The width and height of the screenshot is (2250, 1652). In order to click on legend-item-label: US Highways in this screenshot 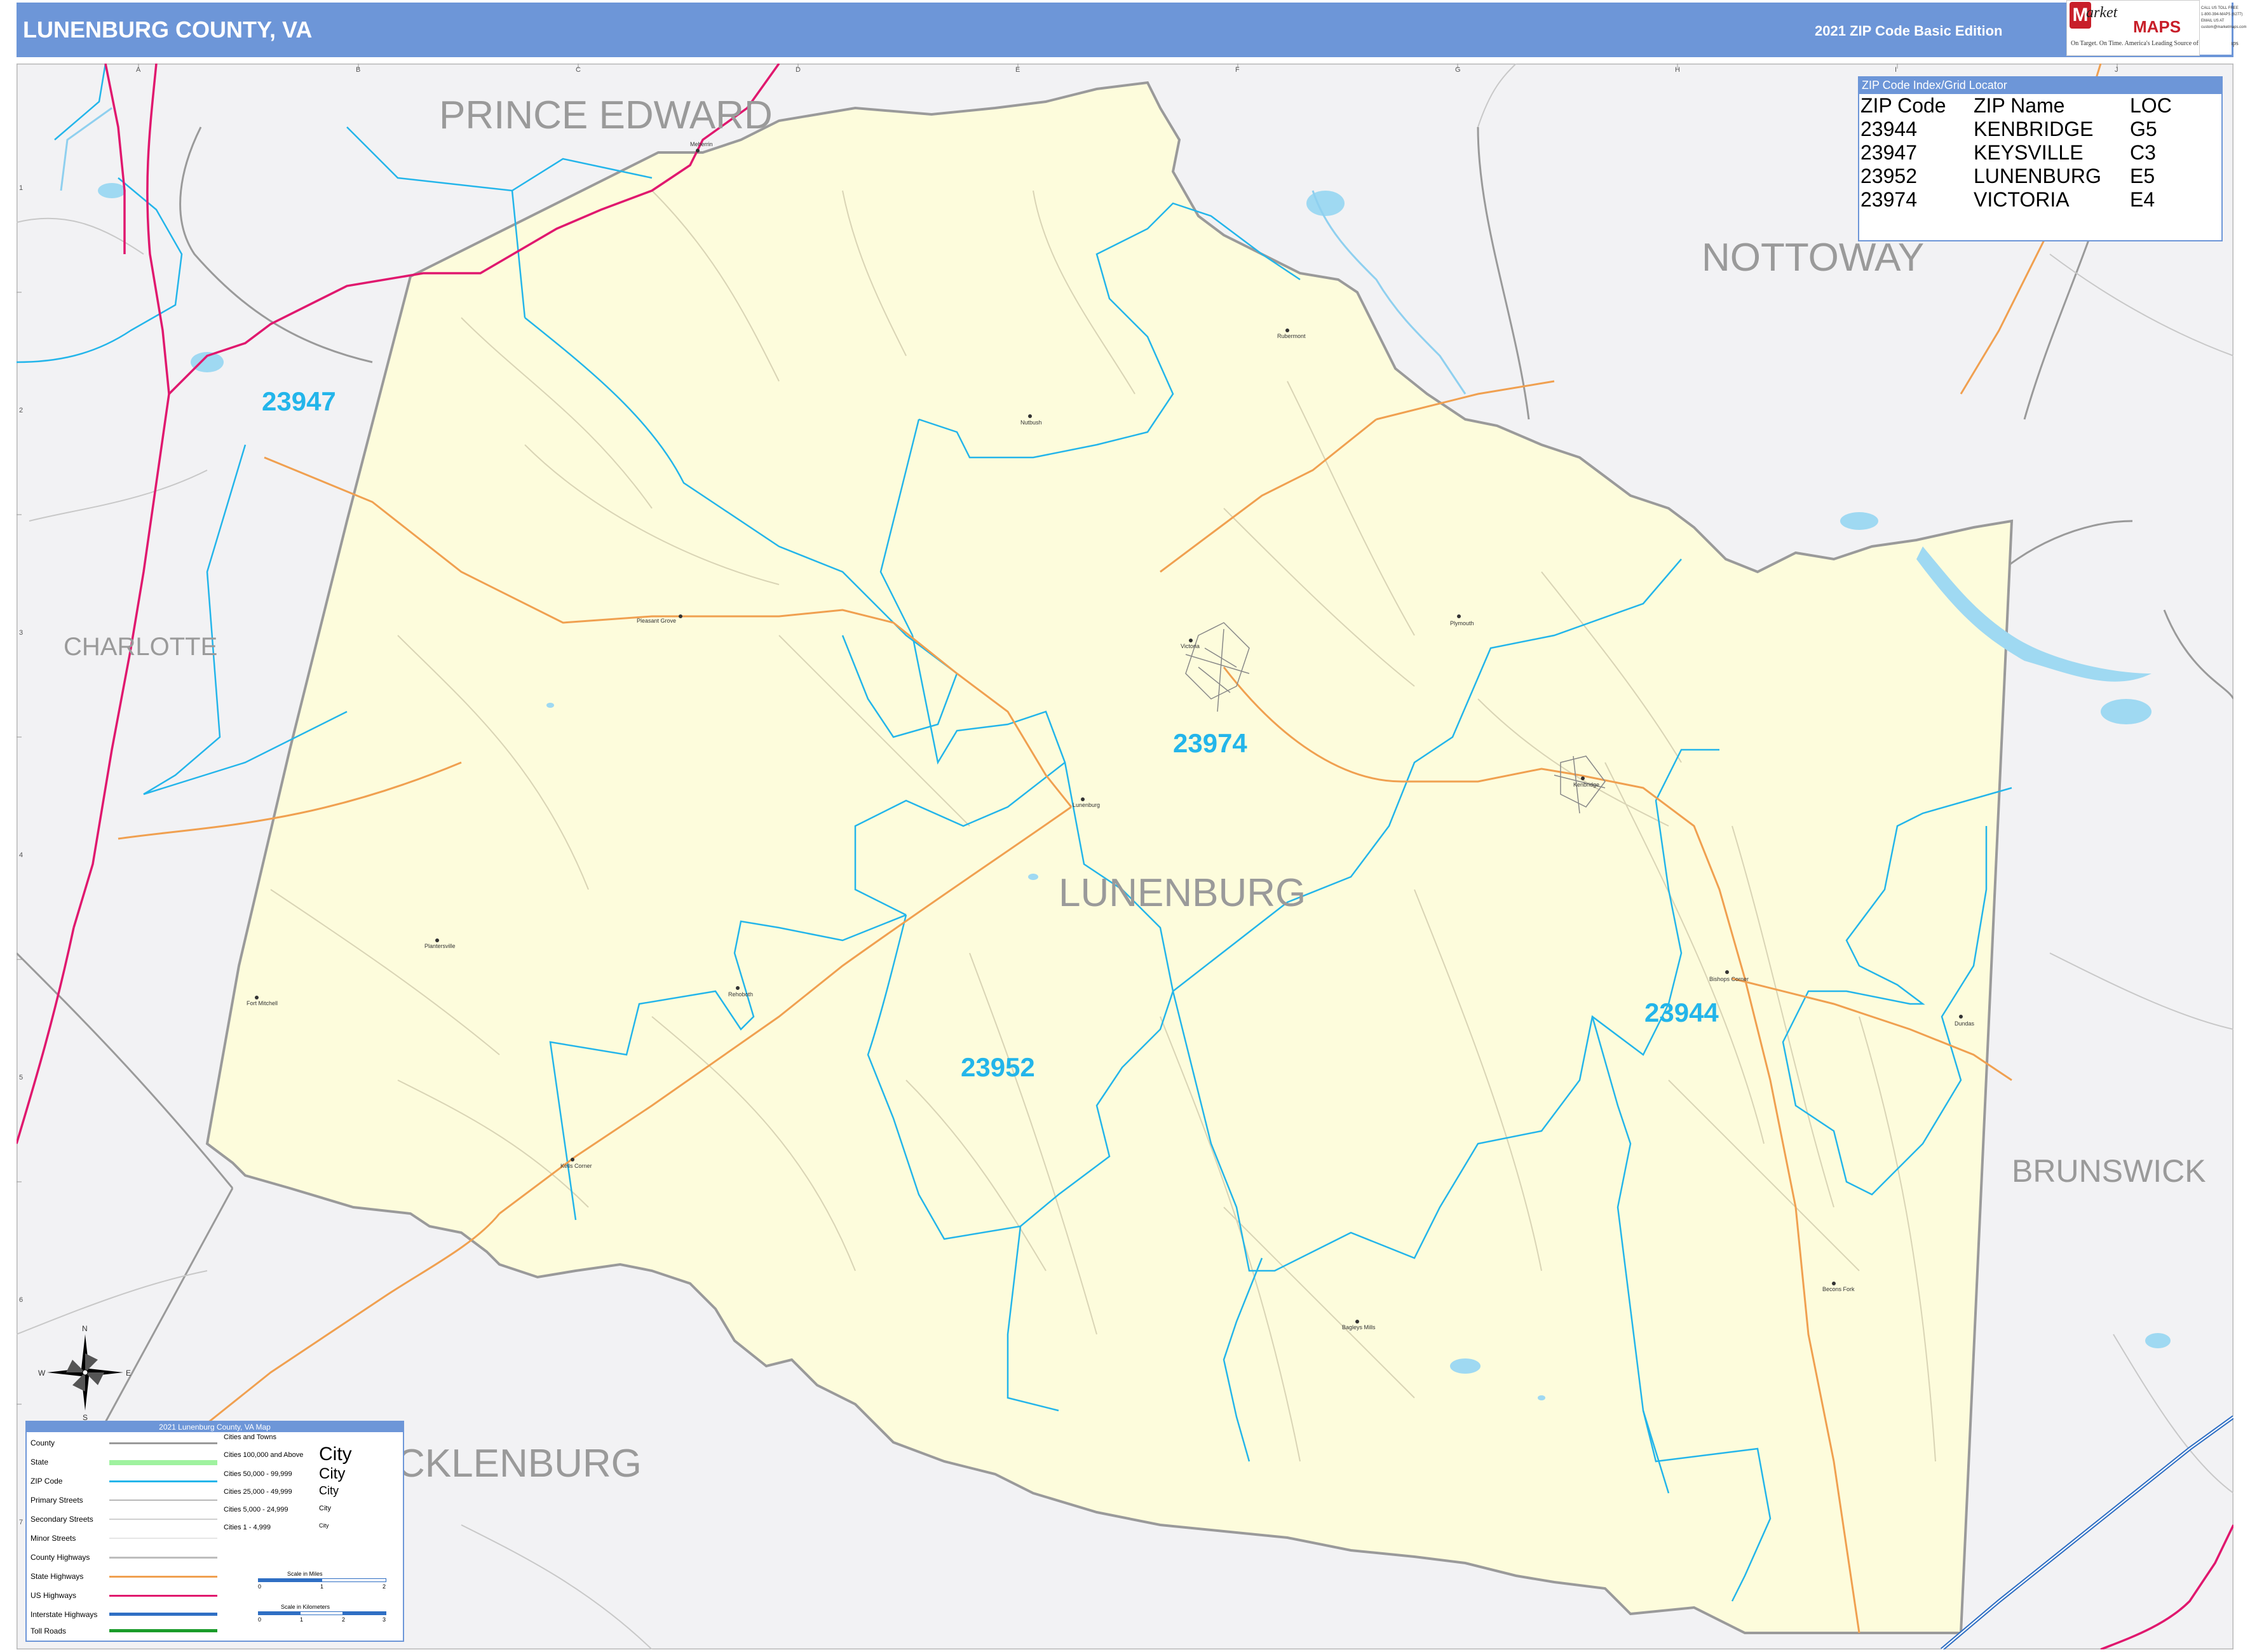, I will do `click(53, 1596)`.